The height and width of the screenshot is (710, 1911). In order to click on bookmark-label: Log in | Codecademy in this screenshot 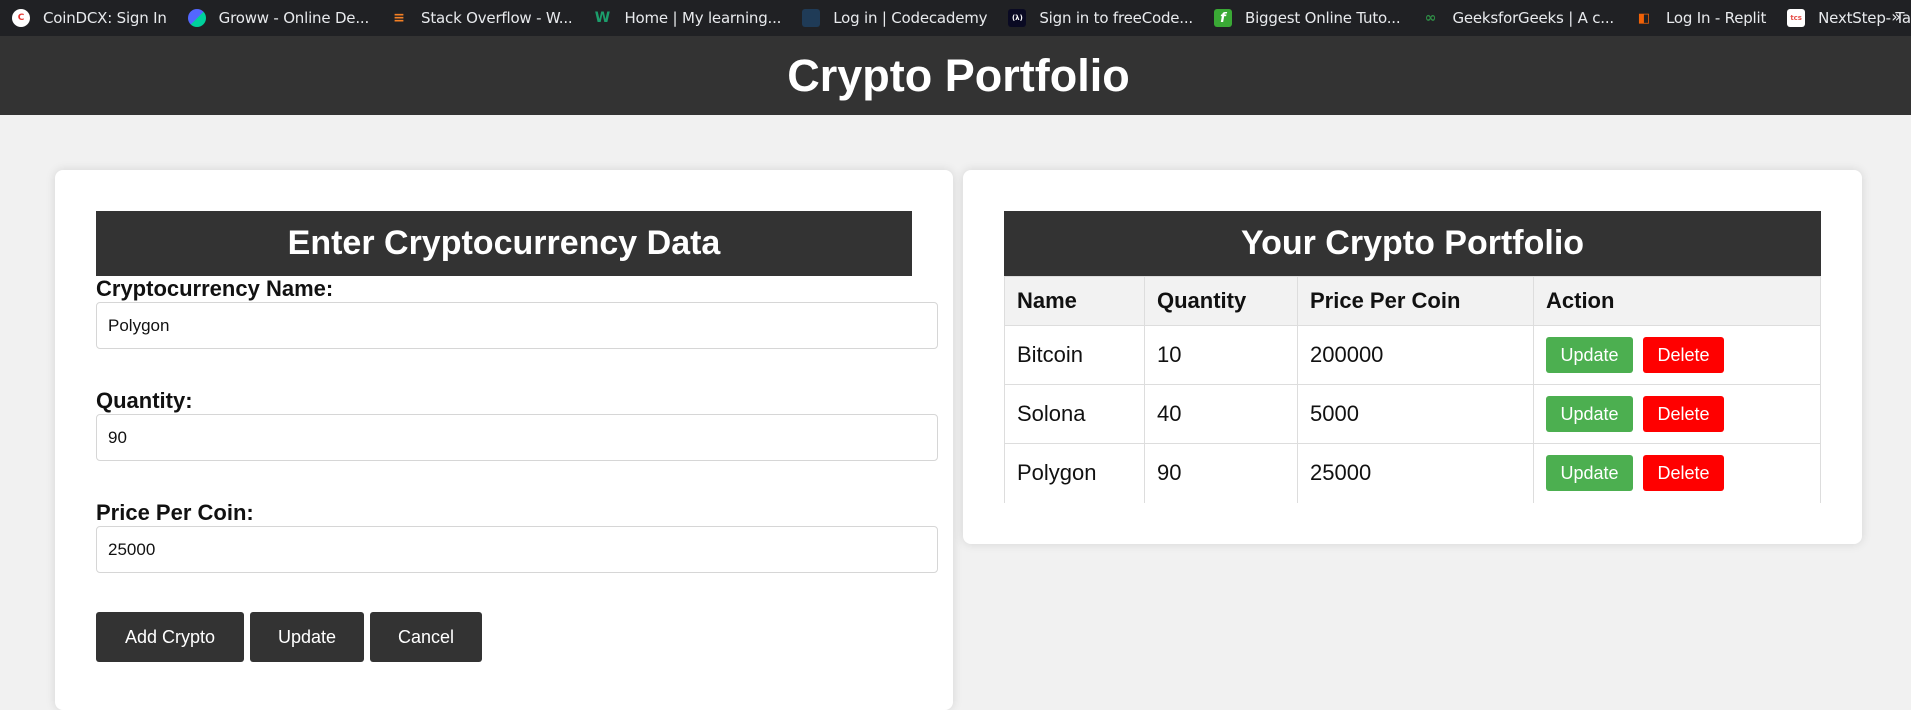, I will do `click(910, 18)`.